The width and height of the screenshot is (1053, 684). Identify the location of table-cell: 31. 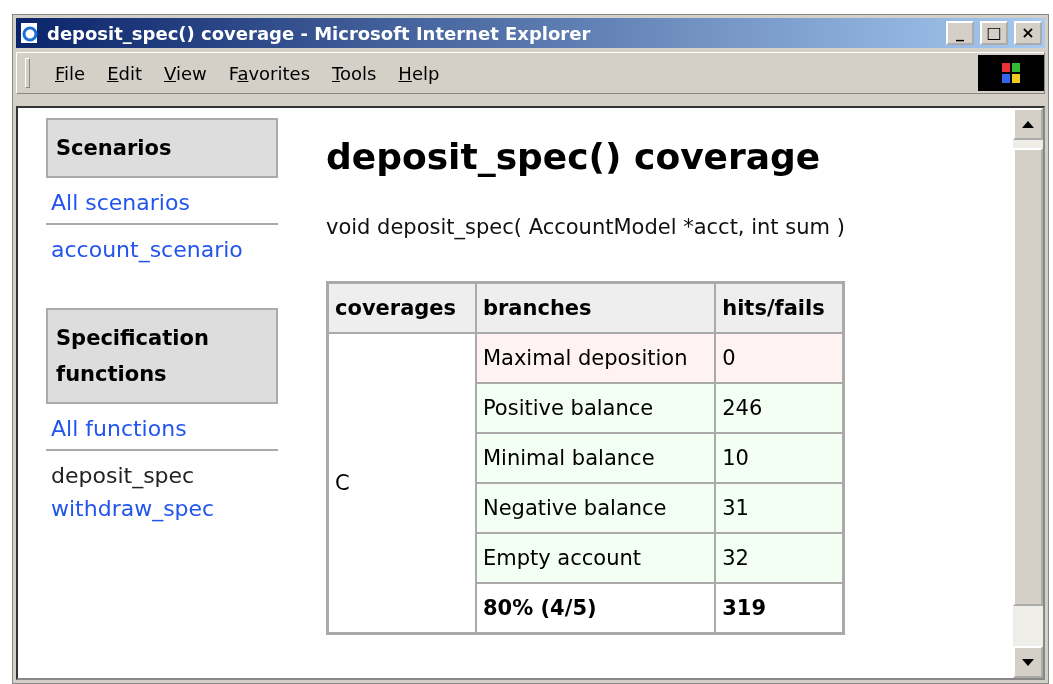
(779, 508).